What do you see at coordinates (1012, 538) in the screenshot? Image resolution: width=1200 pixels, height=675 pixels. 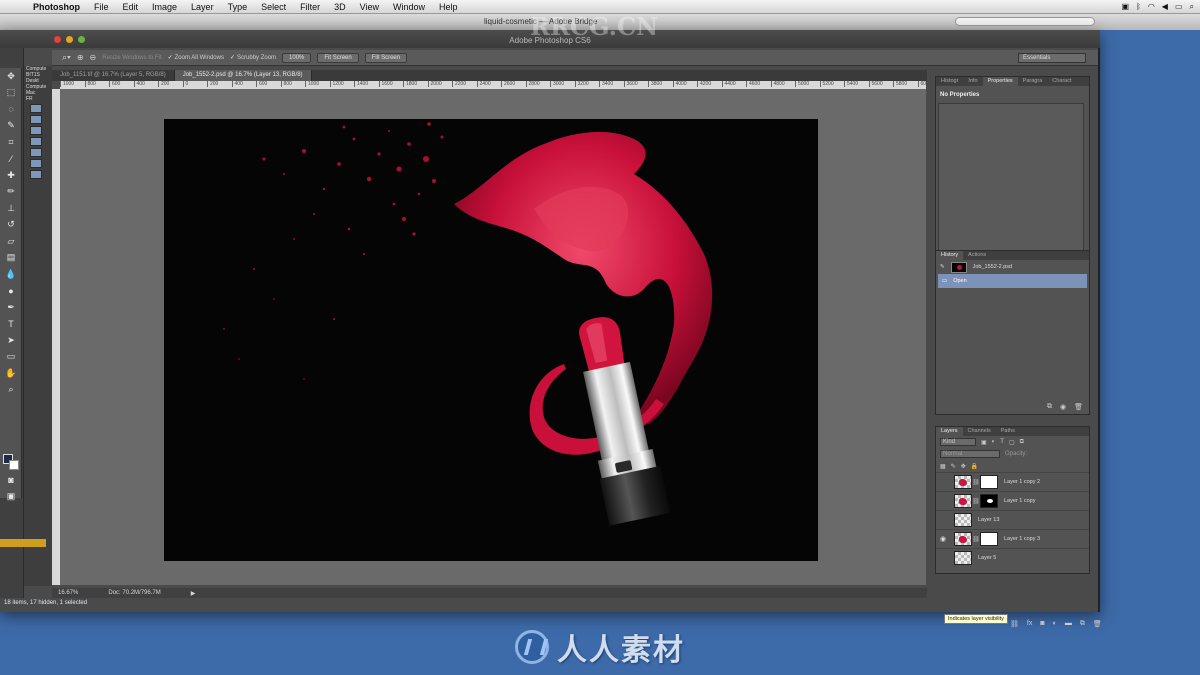 I see `layer-row: ◉ ⛓ Layer 1 copy 3` at bounding box center [1012, 538].